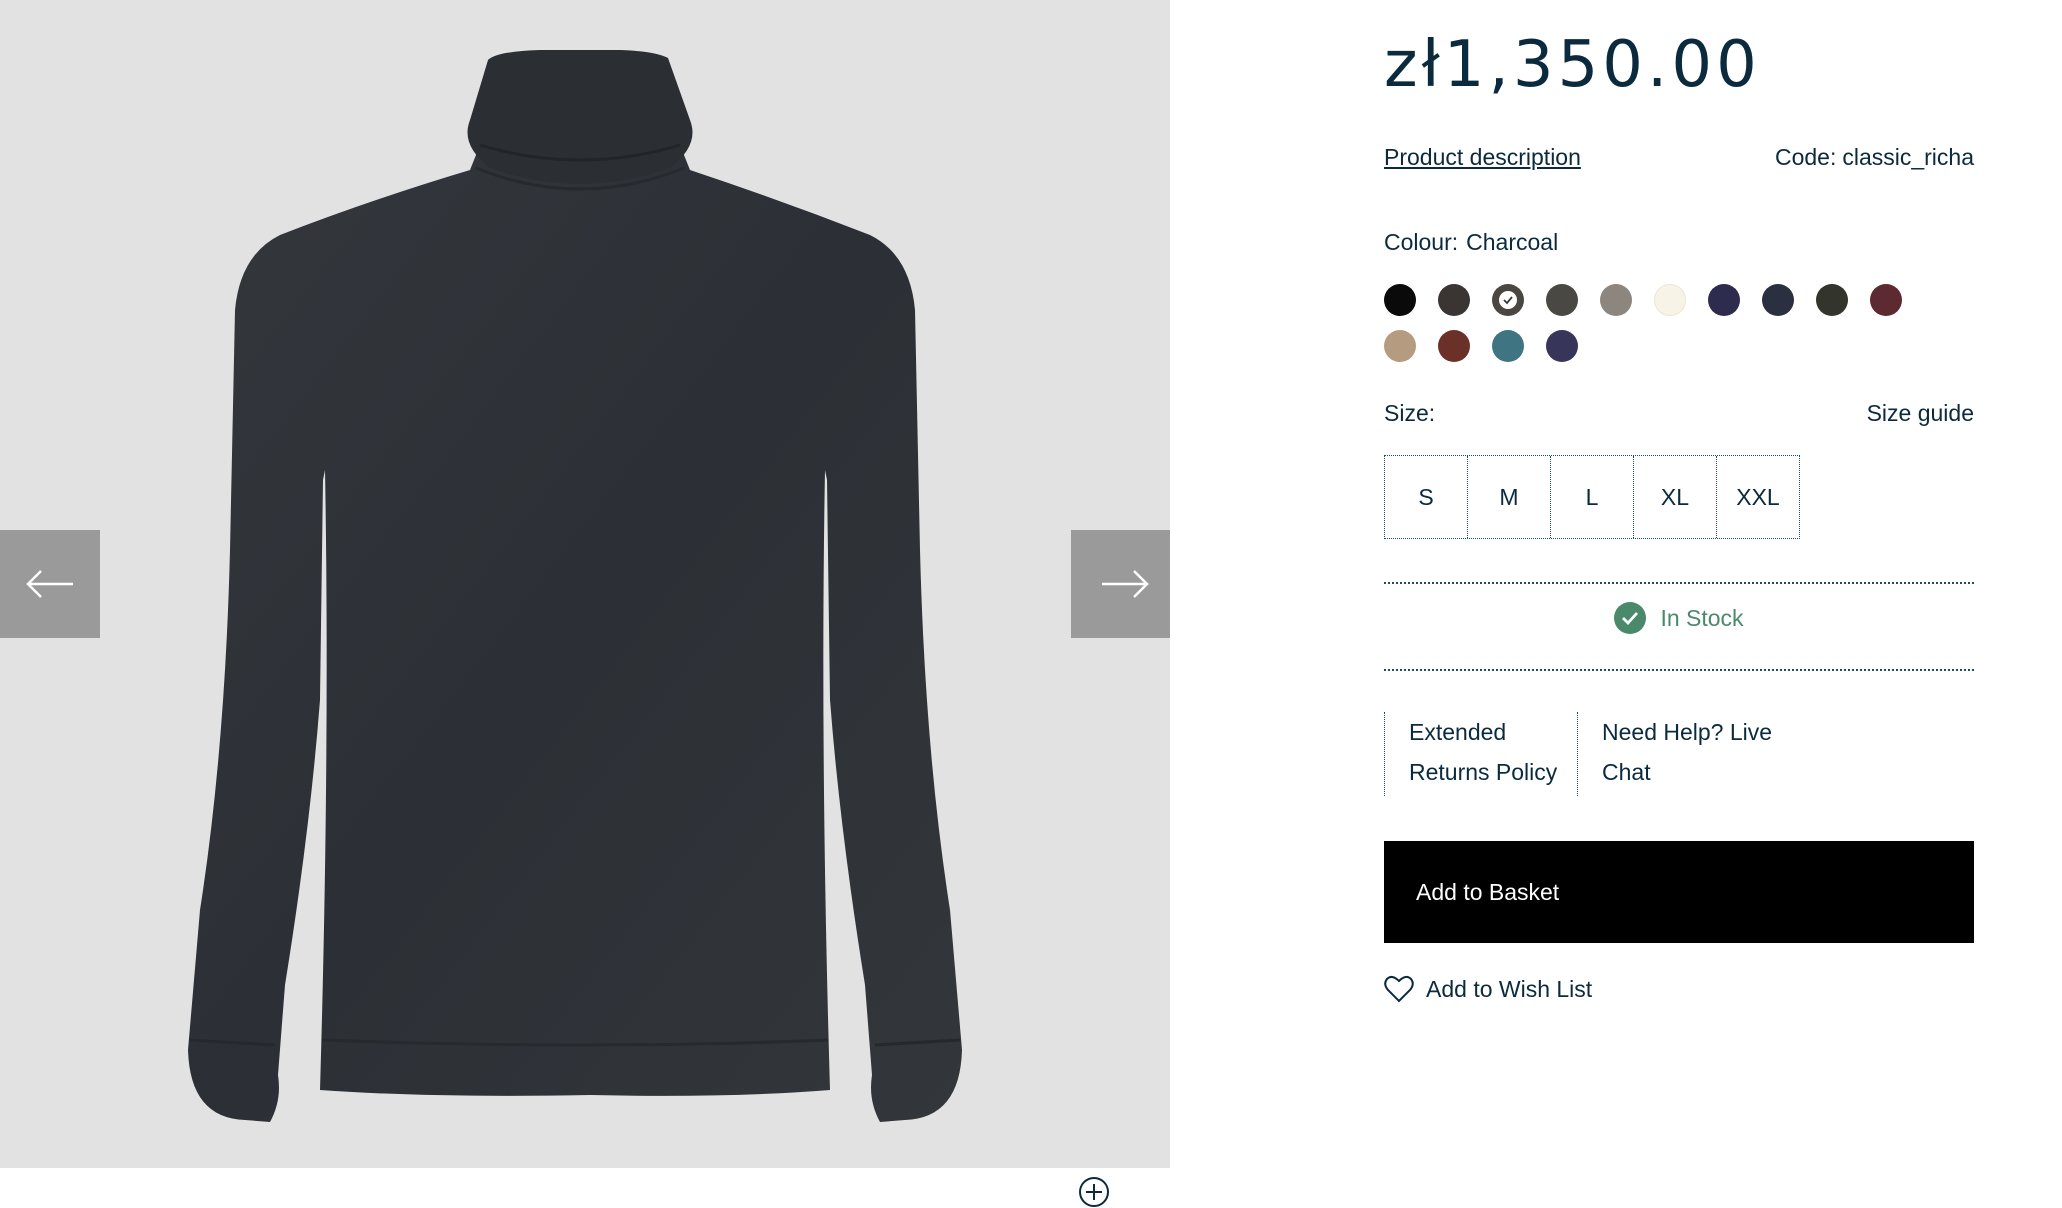  Describe the element at coordinates (1684, 754) in the screenshot. I see `live-chat-link: Need Help? Live Chat` at that location.